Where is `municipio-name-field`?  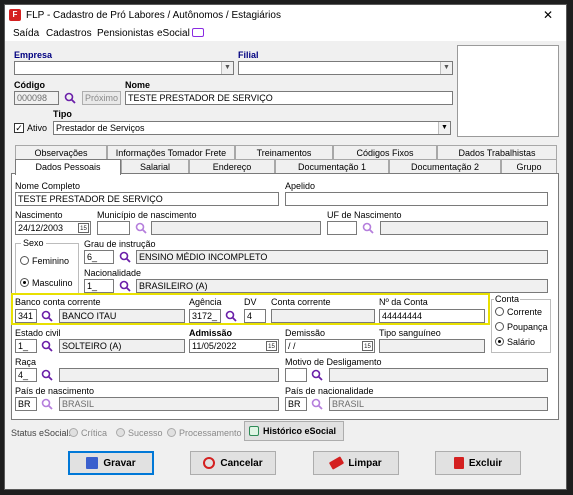
municipio-name-field is located at coordinates (236, 228).